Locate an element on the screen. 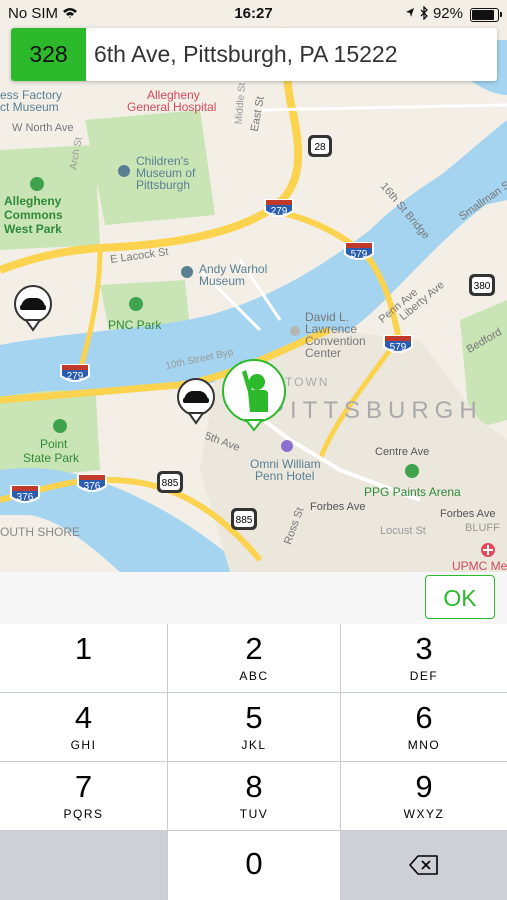 Image resolution: width=507 pixels, height=900 pixels. map-label: Point is located at coordinates (54, 444).